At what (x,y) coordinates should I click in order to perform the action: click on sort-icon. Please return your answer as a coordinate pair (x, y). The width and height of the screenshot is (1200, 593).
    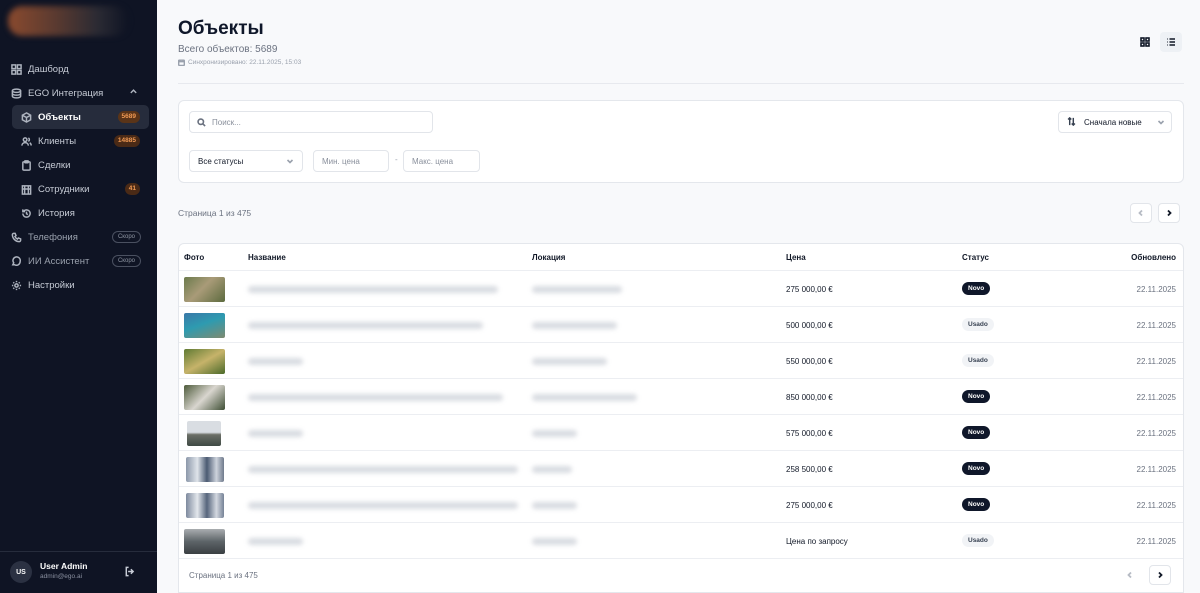
    Looking at the image, I should click on (1075, 122).